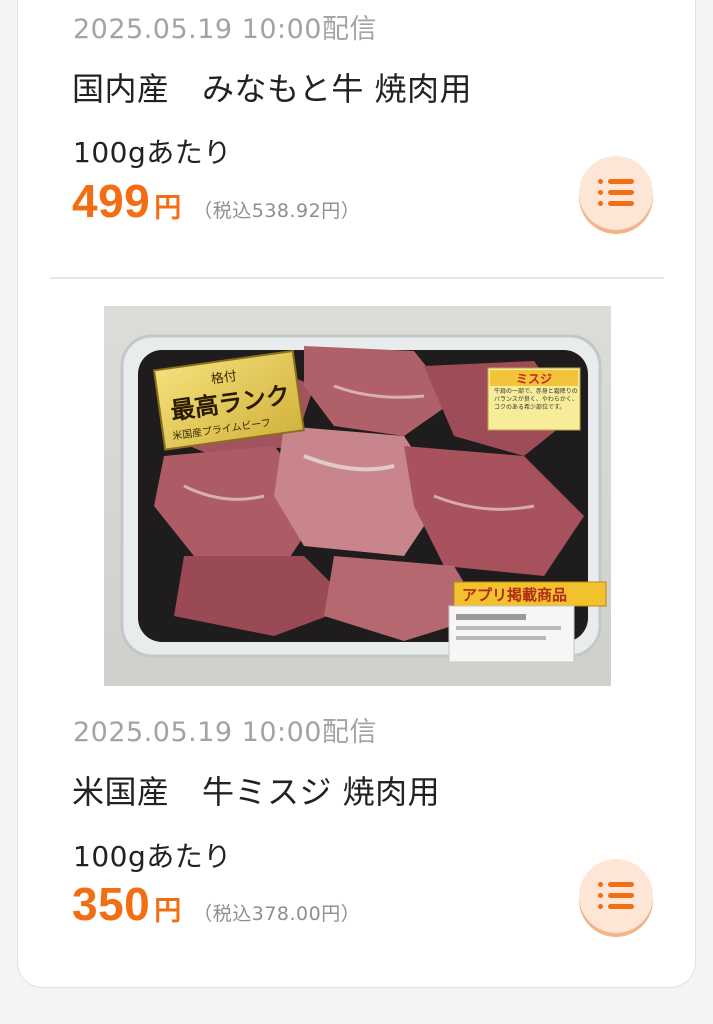 This screenshot has height=1024, width=713. Describe the element at coordinates (534, 379) in the screenshot. I see `label-tag-title: ミスジ` at that location.